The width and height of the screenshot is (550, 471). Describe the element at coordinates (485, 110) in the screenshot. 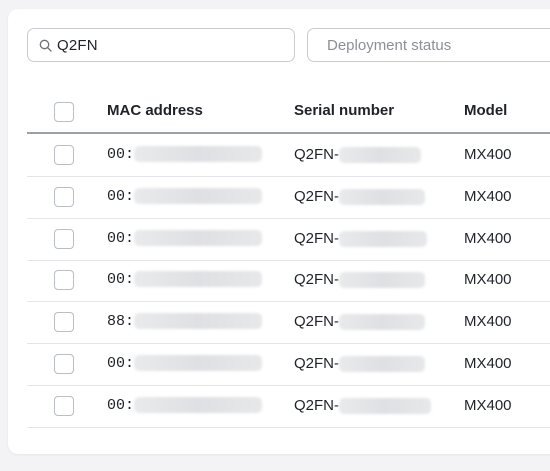

I see `column-header-model: Model` at that location.